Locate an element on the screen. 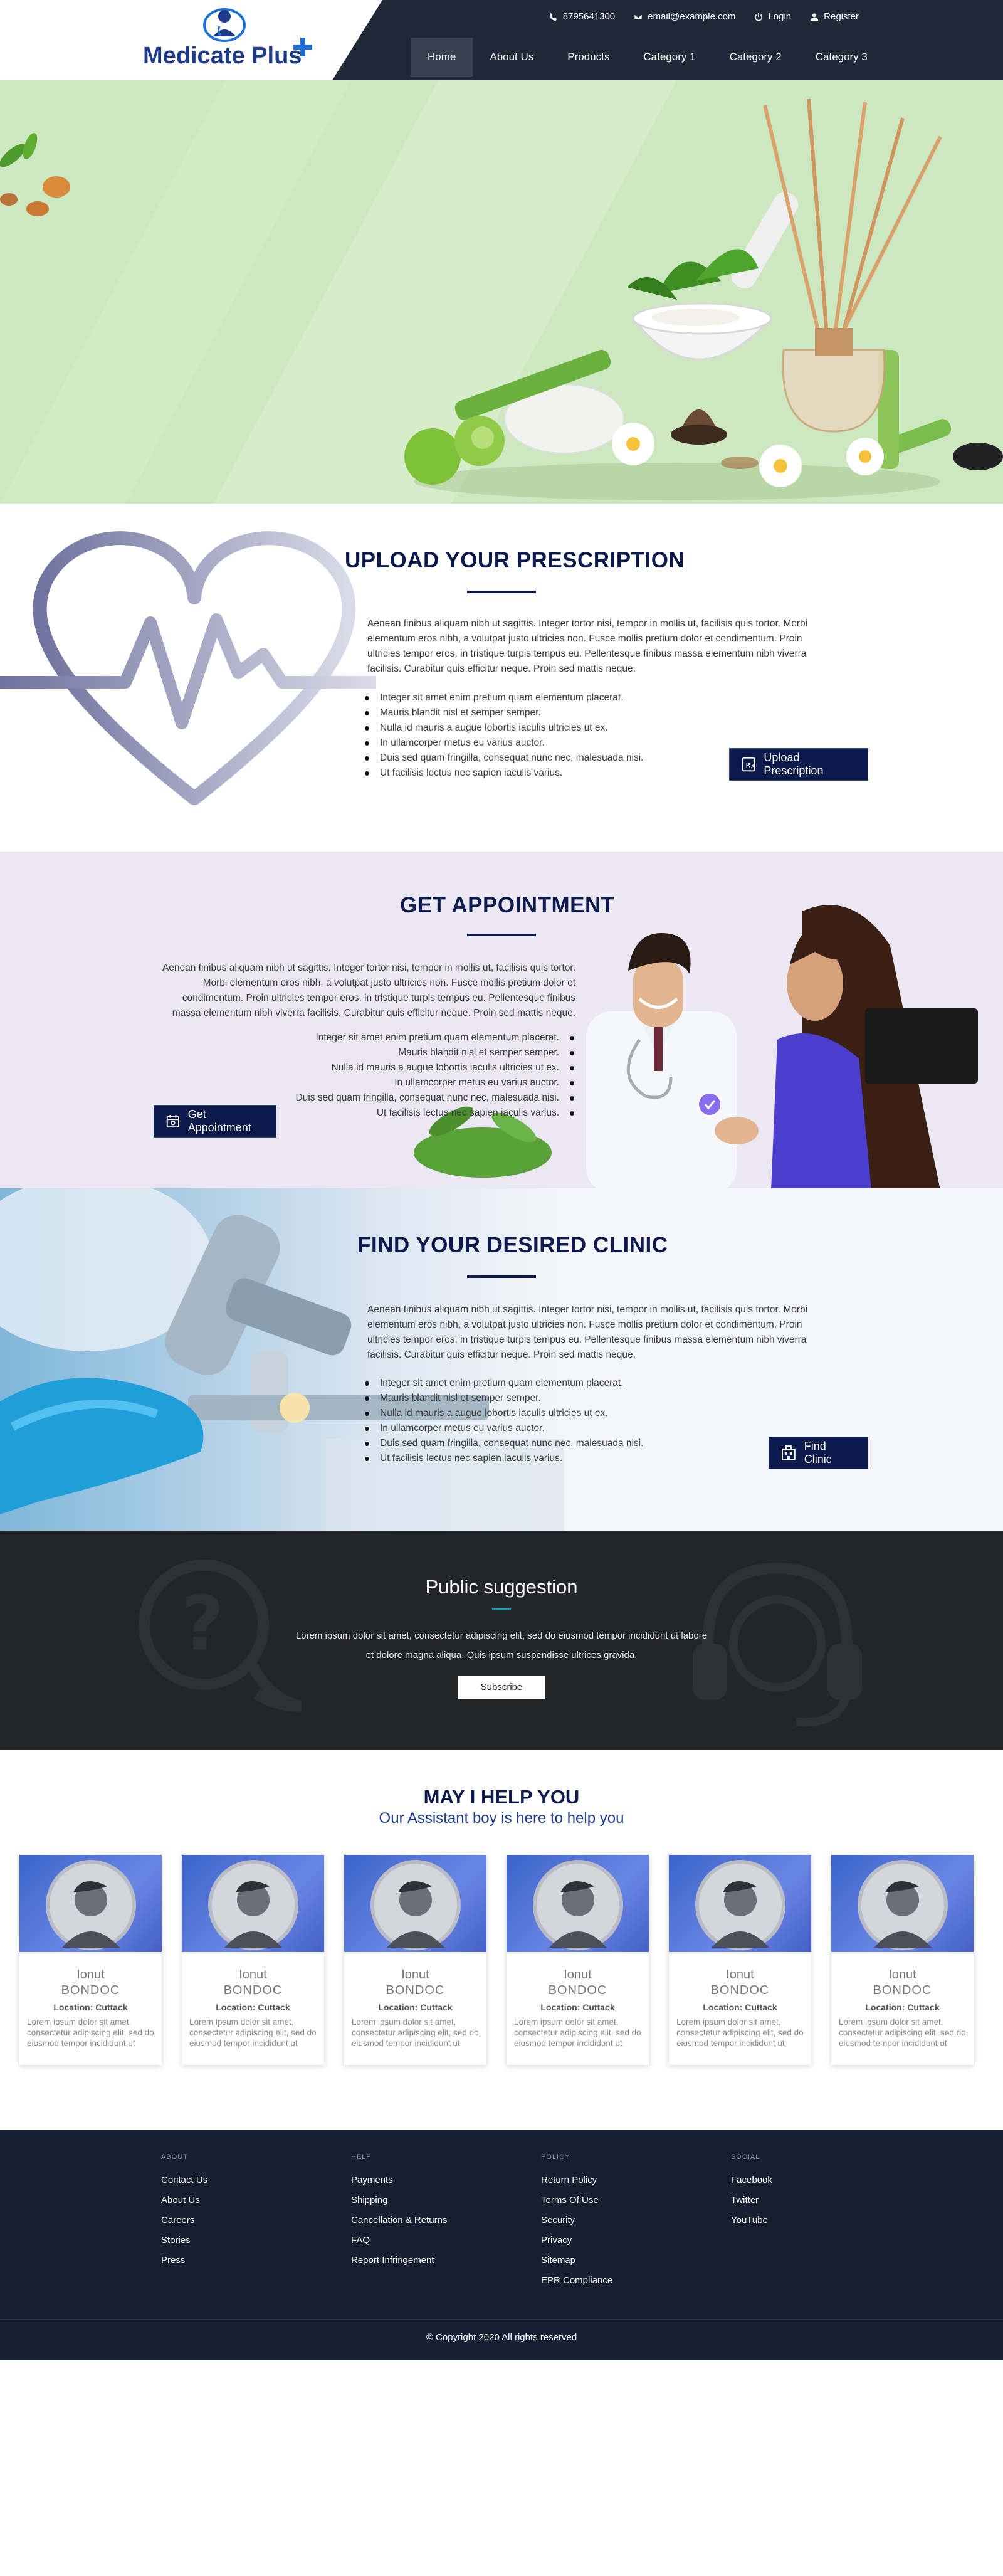  footer-link: Sitemap is located at coordinates (576, 2261).